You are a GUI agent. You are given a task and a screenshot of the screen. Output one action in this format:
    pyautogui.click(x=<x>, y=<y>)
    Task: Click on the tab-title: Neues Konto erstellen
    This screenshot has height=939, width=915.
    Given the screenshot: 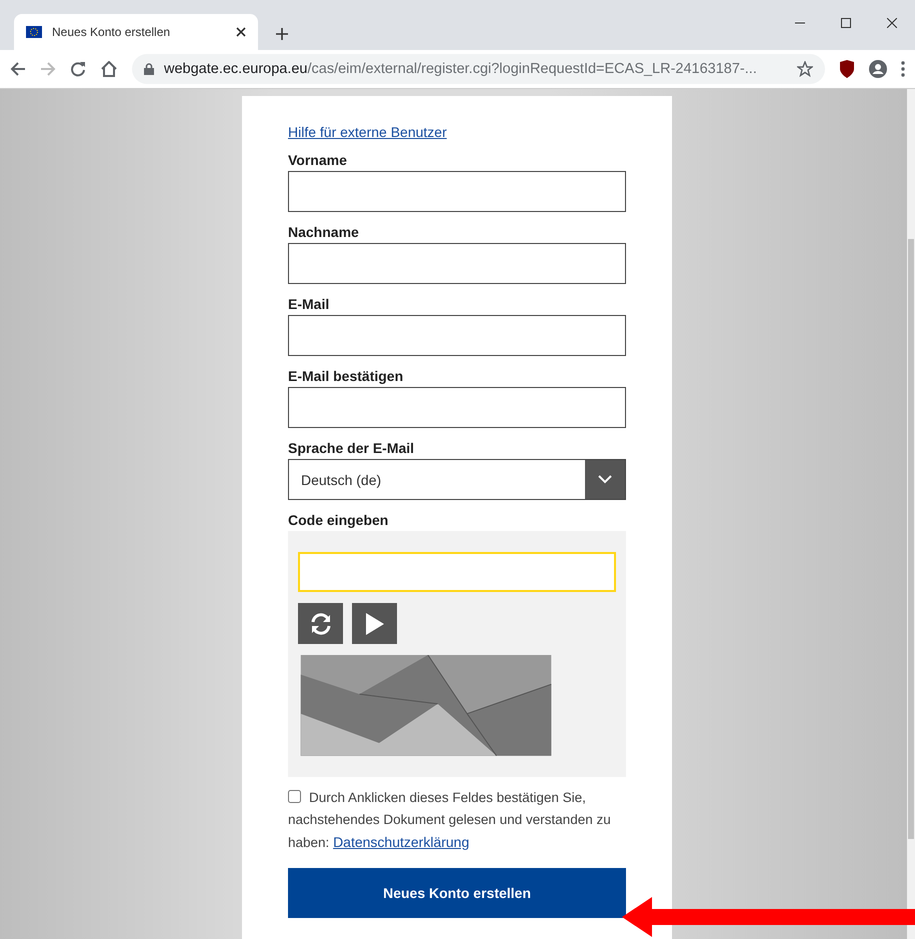 What is the action you would take?
    pyautogui.click(x=112, y=32)
    